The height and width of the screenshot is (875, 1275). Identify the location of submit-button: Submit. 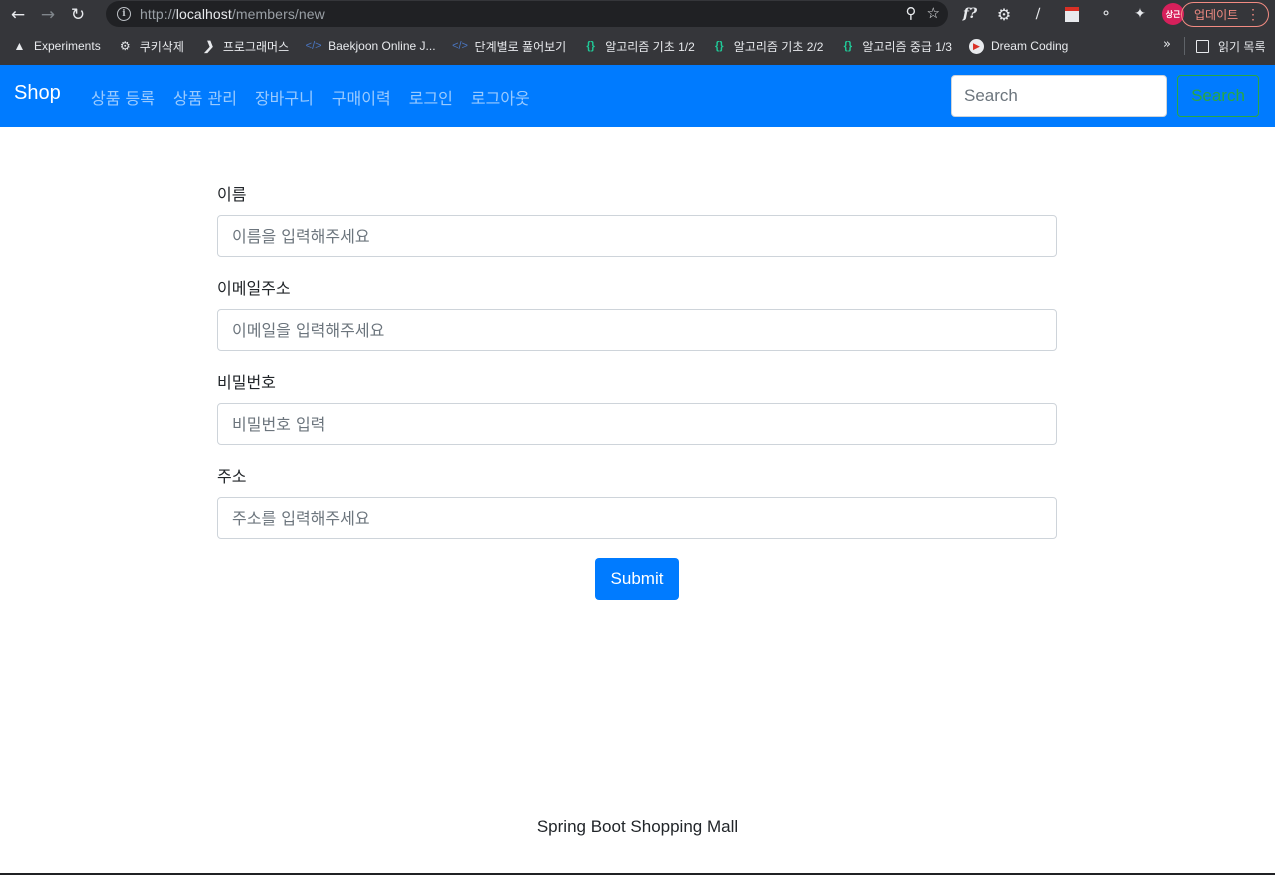
(637, 579).